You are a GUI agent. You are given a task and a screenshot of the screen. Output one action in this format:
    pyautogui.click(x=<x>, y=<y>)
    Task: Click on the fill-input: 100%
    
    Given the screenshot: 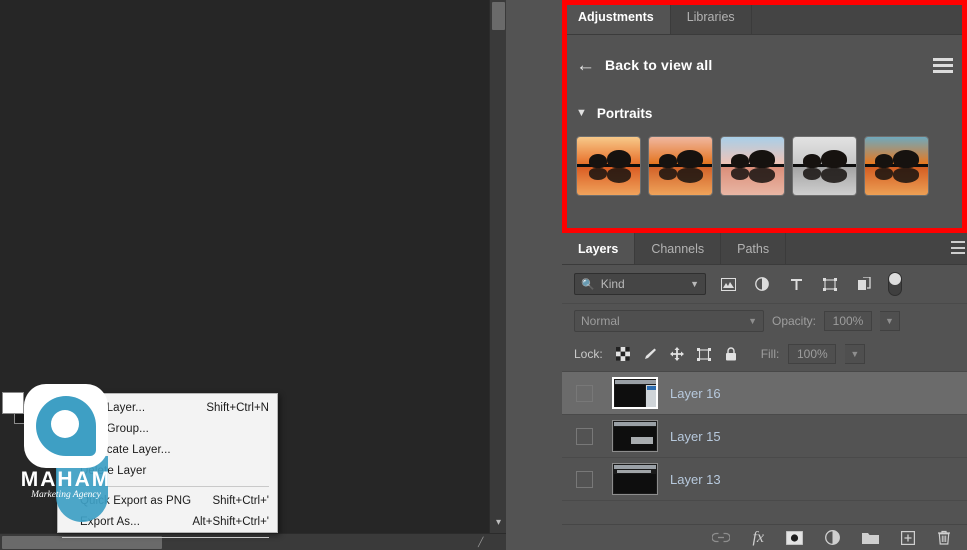 What is the action you would take?
    pyautogui.click(x=812, y=354)
    